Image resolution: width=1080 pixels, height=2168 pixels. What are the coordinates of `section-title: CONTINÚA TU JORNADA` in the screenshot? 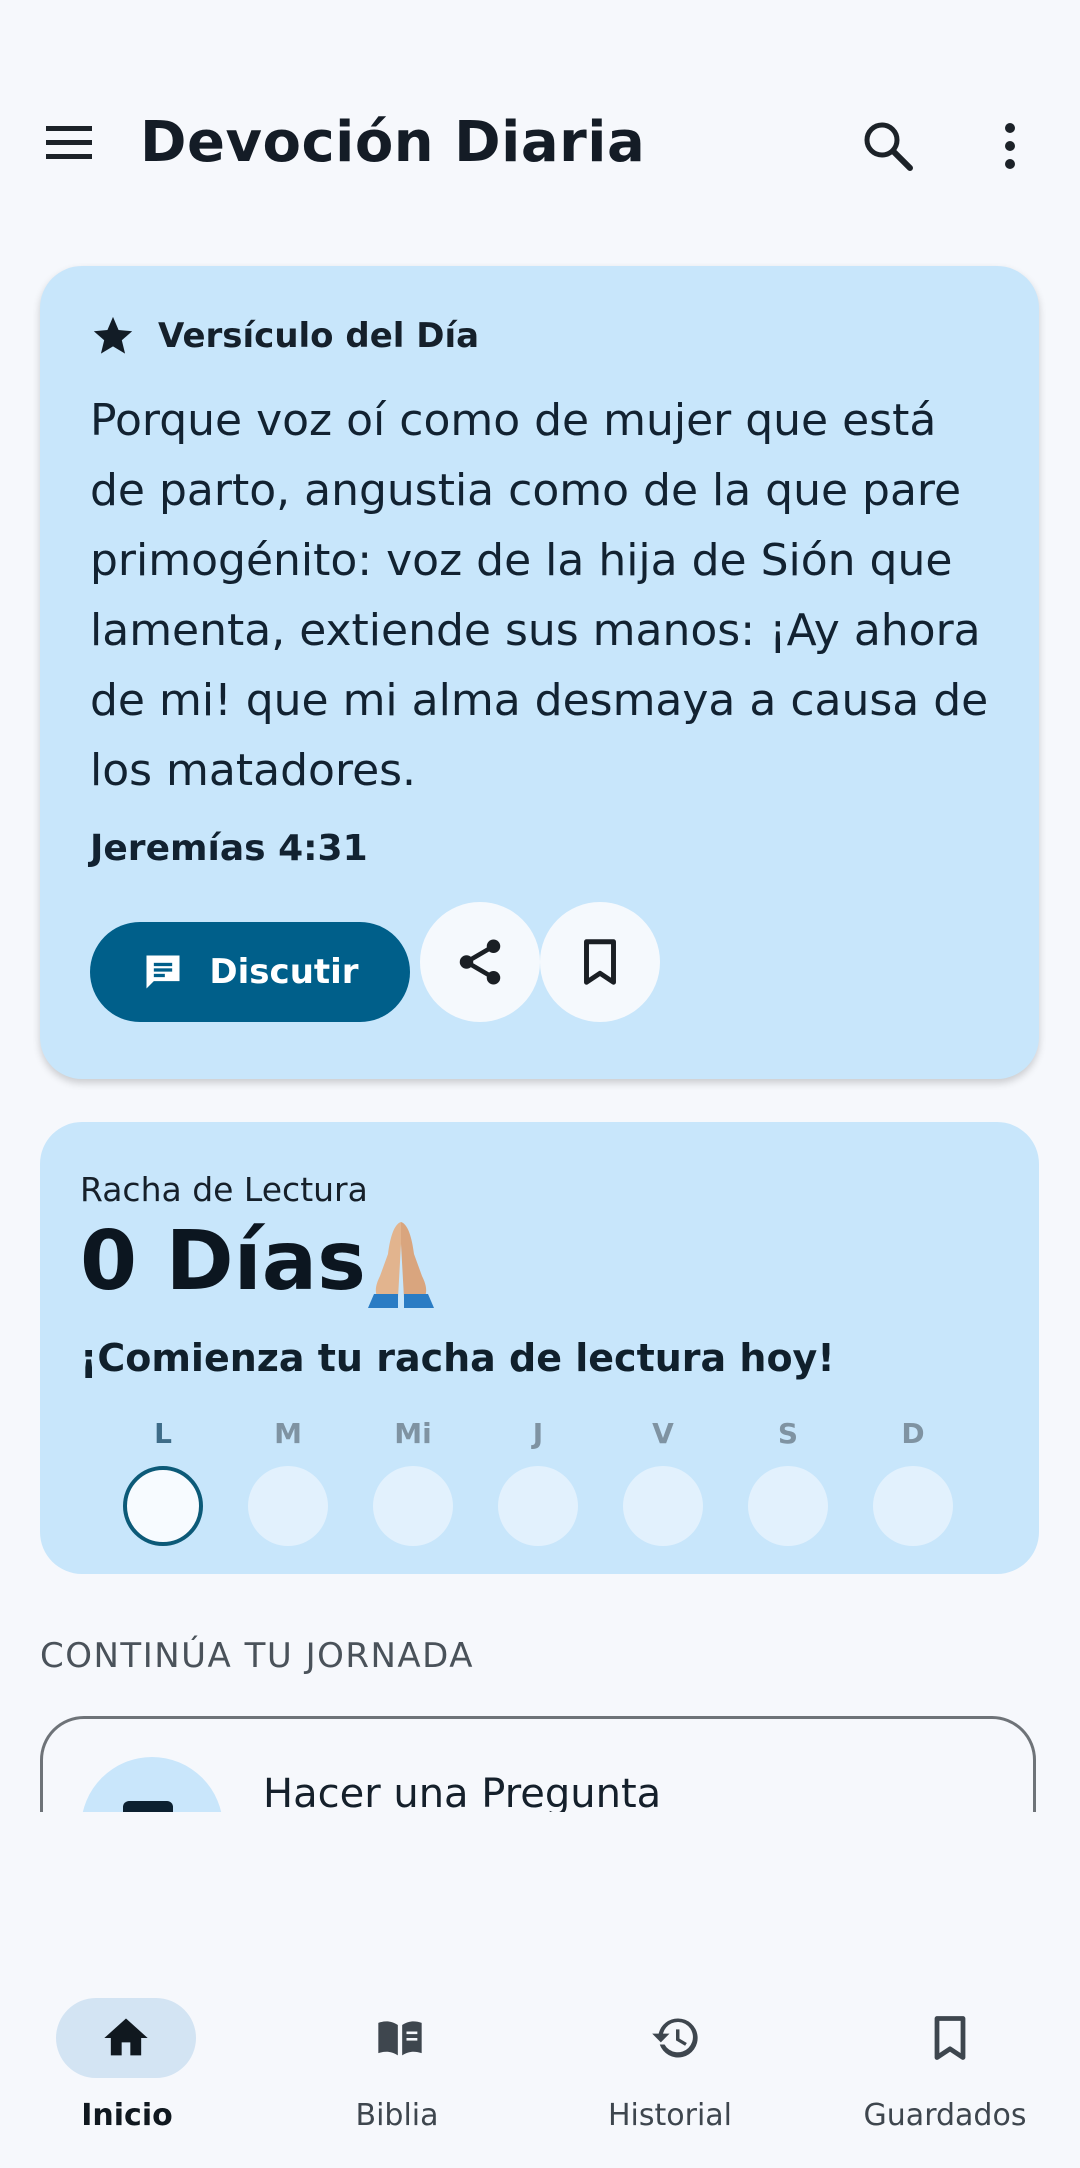 It's located at (257, 1656).